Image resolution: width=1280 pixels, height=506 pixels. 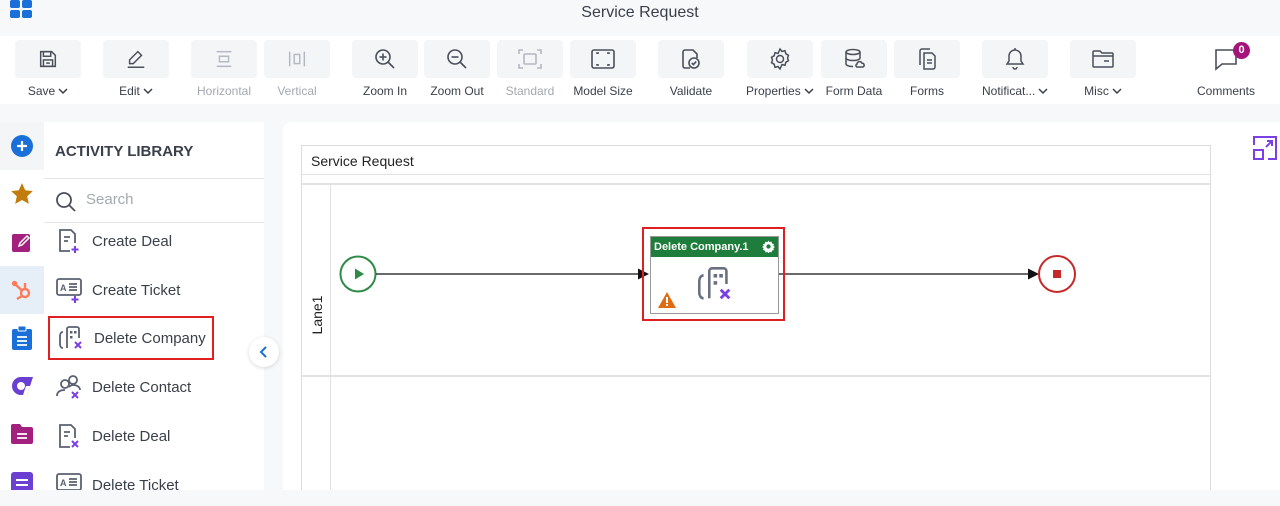 What do you see at coordinates (142, 387) in the screenshot?
I see `library-item-label: Delete Contact` at bounding box center [142, 387].